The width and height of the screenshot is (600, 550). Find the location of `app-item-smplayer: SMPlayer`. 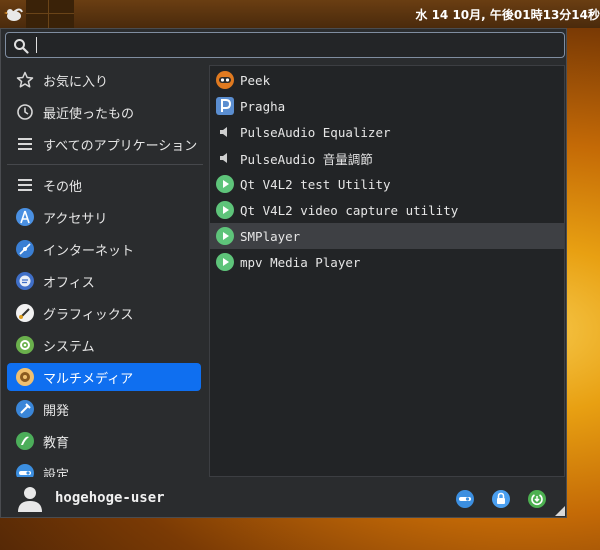

app-item-smplayer: SMPlayer is located at coordinates (387, 236).